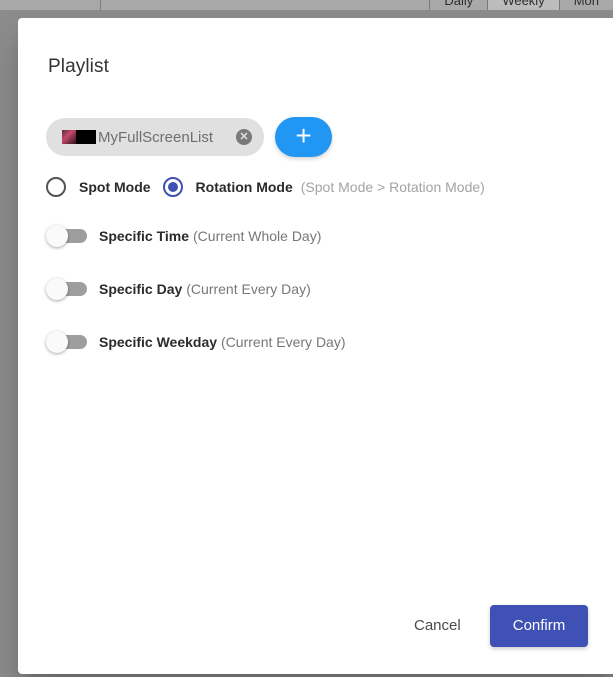 This screenshot has width=613, height=677. What do you see at coordinates (303, 137) in the screenshot?
I see `add-playlist-button: +` at bounding box center [303, 137].